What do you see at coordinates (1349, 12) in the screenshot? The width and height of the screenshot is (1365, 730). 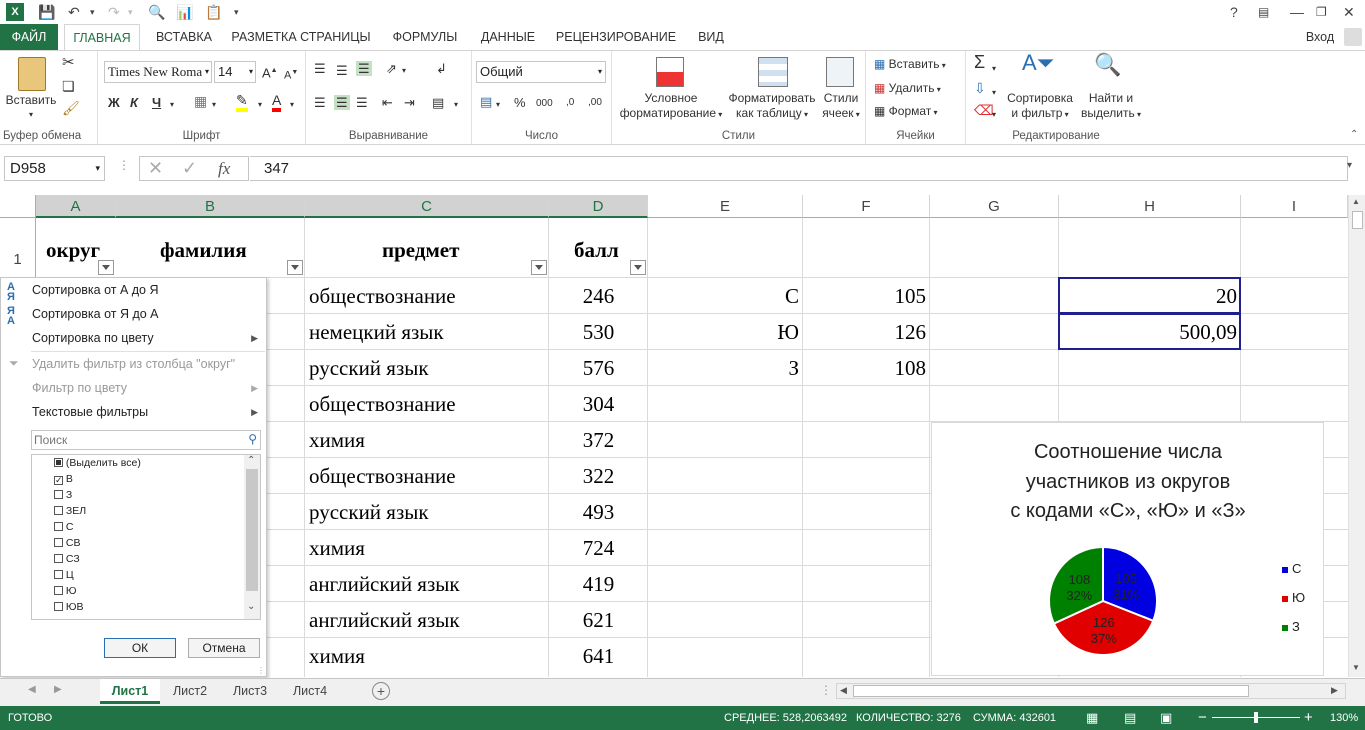 I see `close-icon: ✕` at bounding box center [1349, 12].